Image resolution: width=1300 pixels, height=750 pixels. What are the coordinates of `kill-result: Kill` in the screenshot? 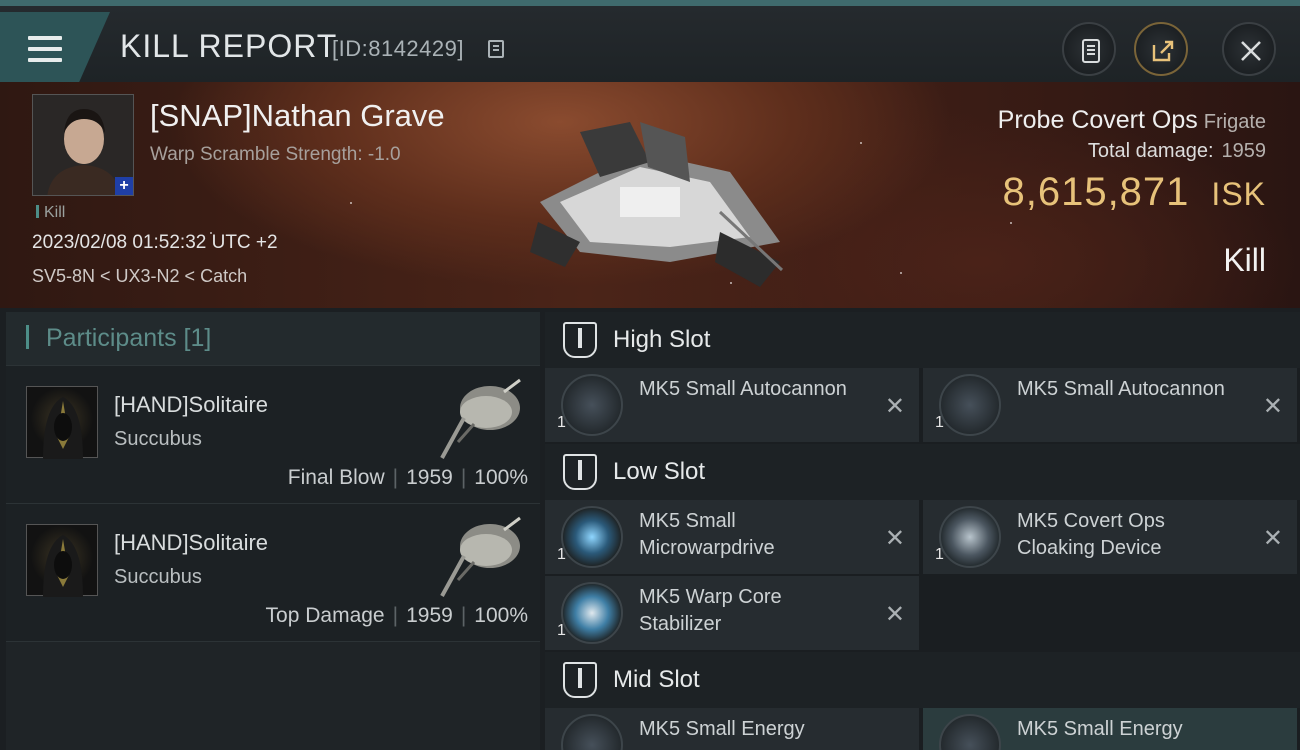 It's located at (1244, 260).